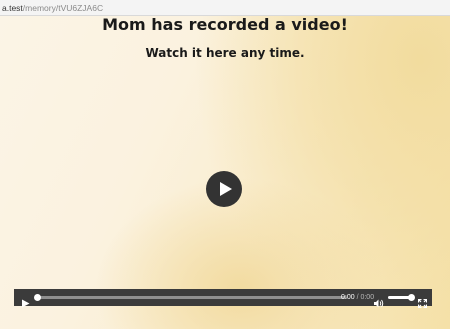 Image resolution: width=450 pixels, height=329 pixels. I want to click on seek-bar, so click(190, 297).